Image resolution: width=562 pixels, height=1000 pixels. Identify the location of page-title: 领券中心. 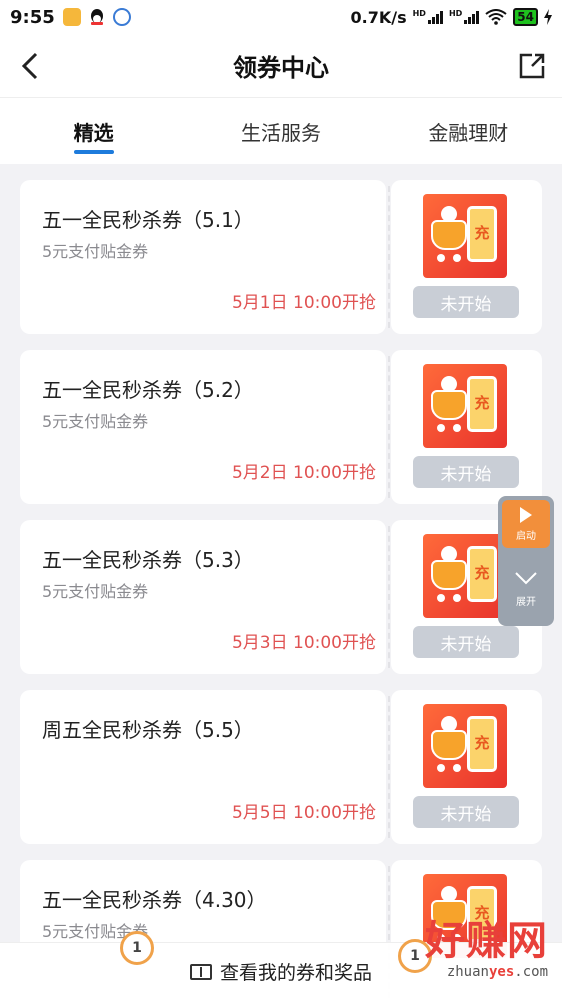
(281, 68).